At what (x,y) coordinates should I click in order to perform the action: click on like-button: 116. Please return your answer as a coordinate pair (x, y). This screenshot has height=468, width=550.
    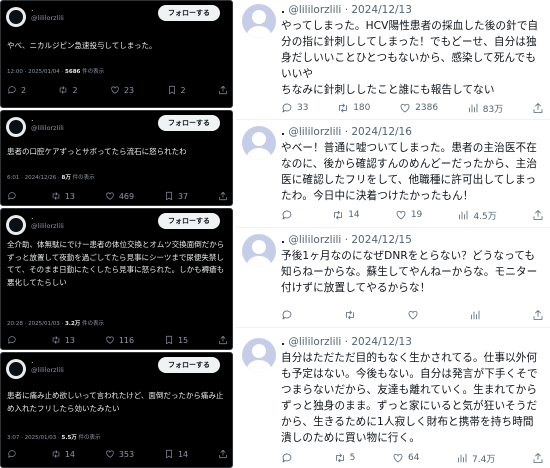
    Looking at the image, I should click on (119, 340).